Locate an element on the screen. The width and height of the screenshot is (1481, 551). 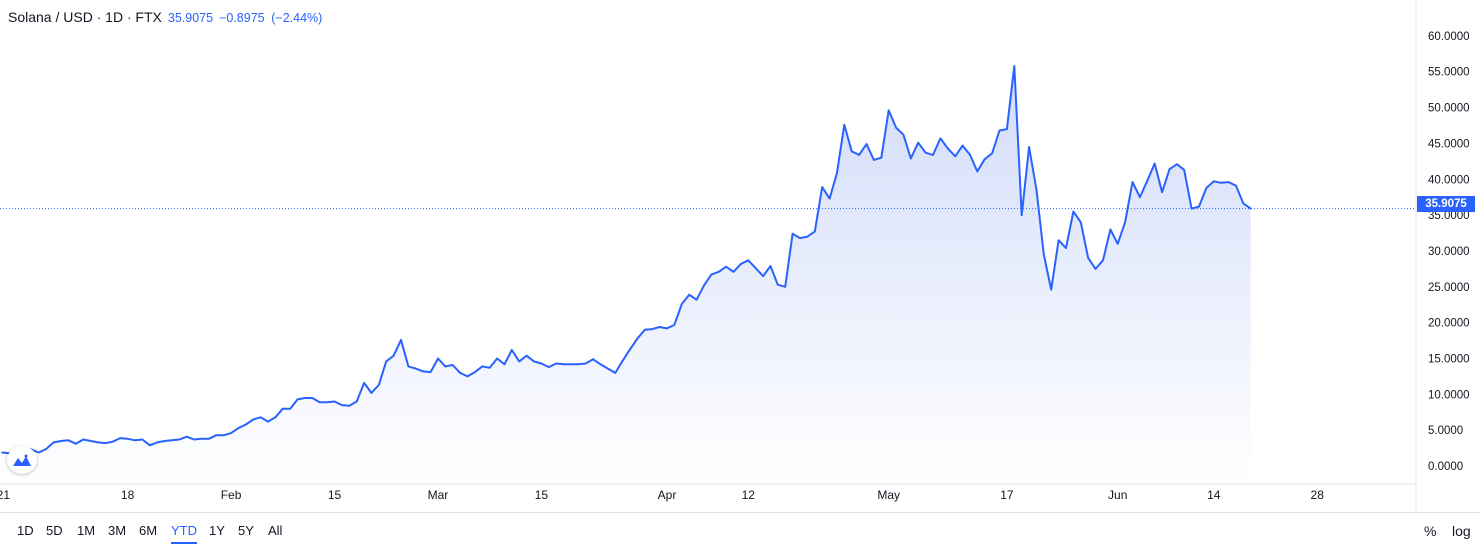
interval-label: 1D is located at coordinates (114, 17).